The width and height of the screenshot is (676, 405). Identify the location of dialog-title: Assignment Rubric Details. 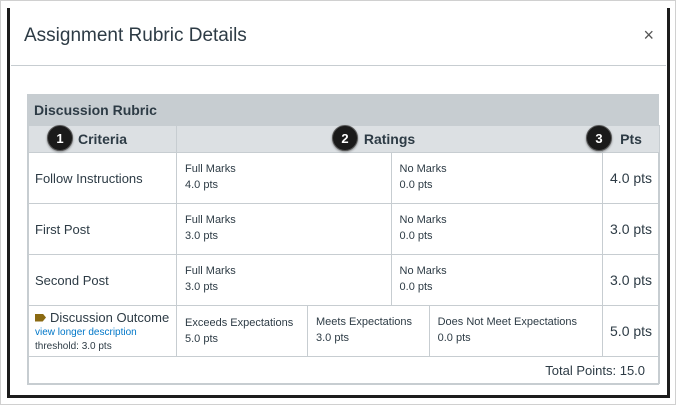
(135, 35).